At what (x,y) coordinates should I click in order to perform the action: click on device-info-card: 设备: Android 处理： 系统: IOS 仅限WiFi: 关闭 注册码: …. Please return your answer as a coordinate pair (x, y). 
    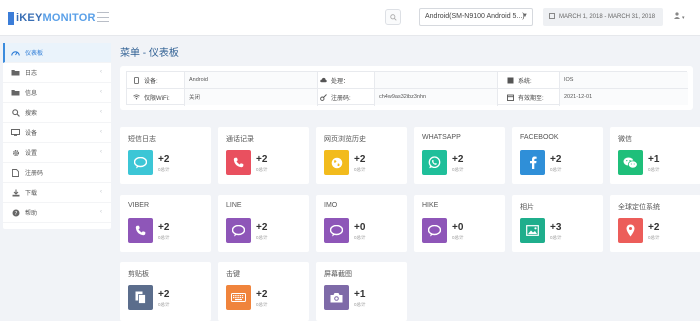
    Looking at the image, I should click on (406, 88).